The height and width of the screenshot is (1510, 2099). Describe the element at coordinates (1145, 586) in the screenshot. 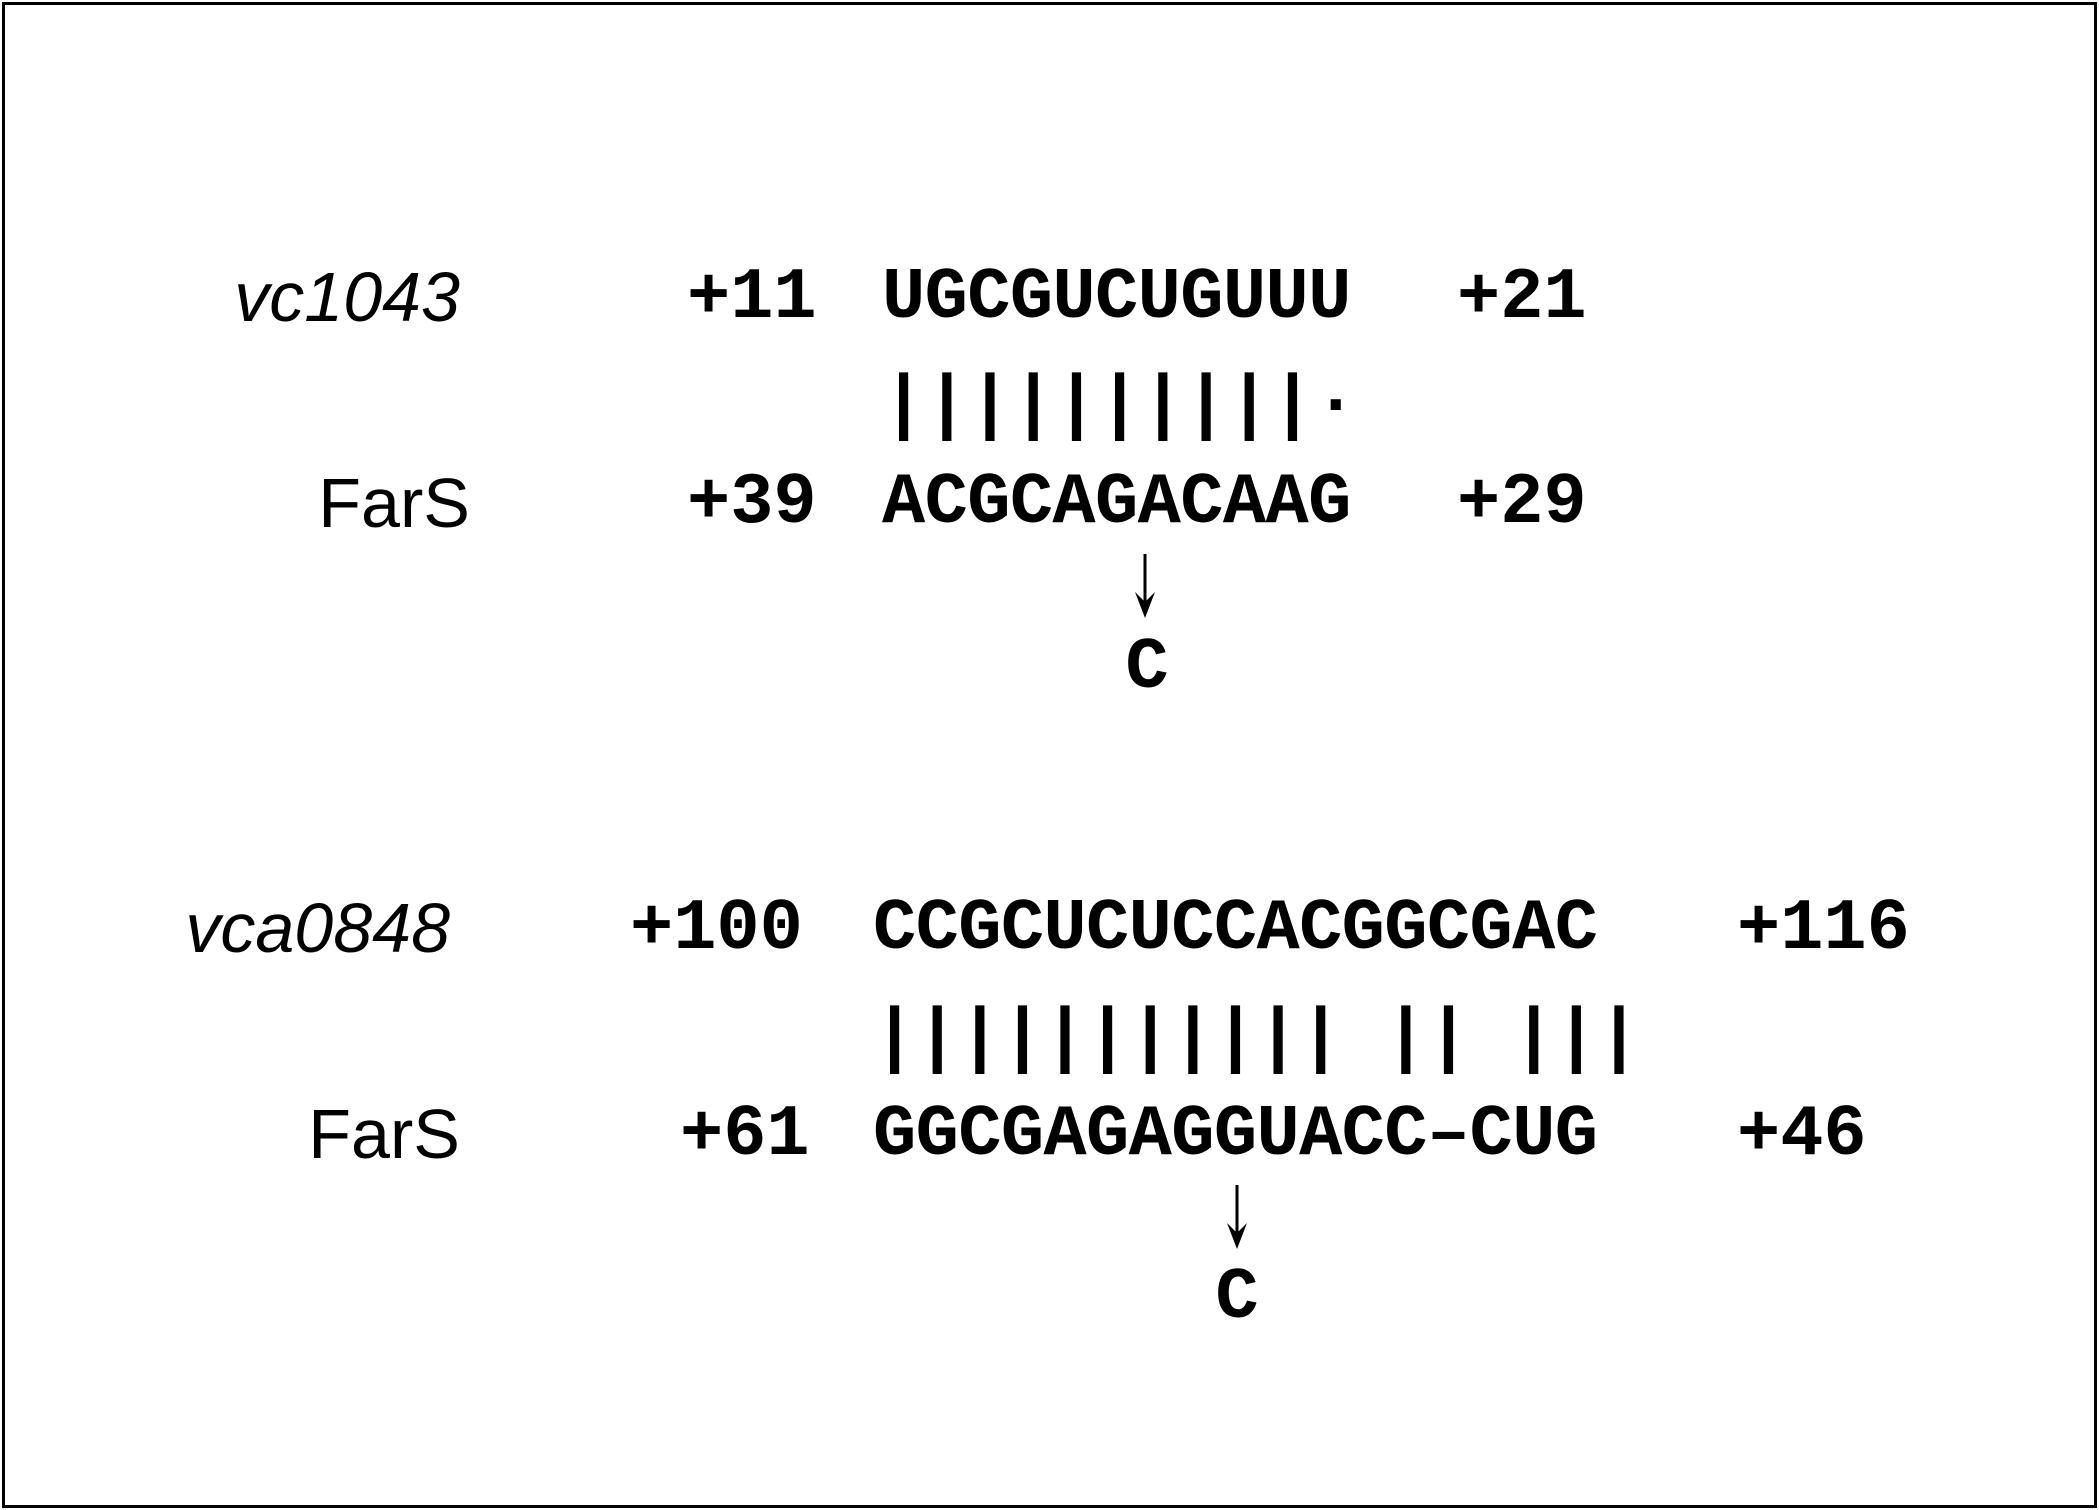

I see `panel1-mutation-arrow` at that location.